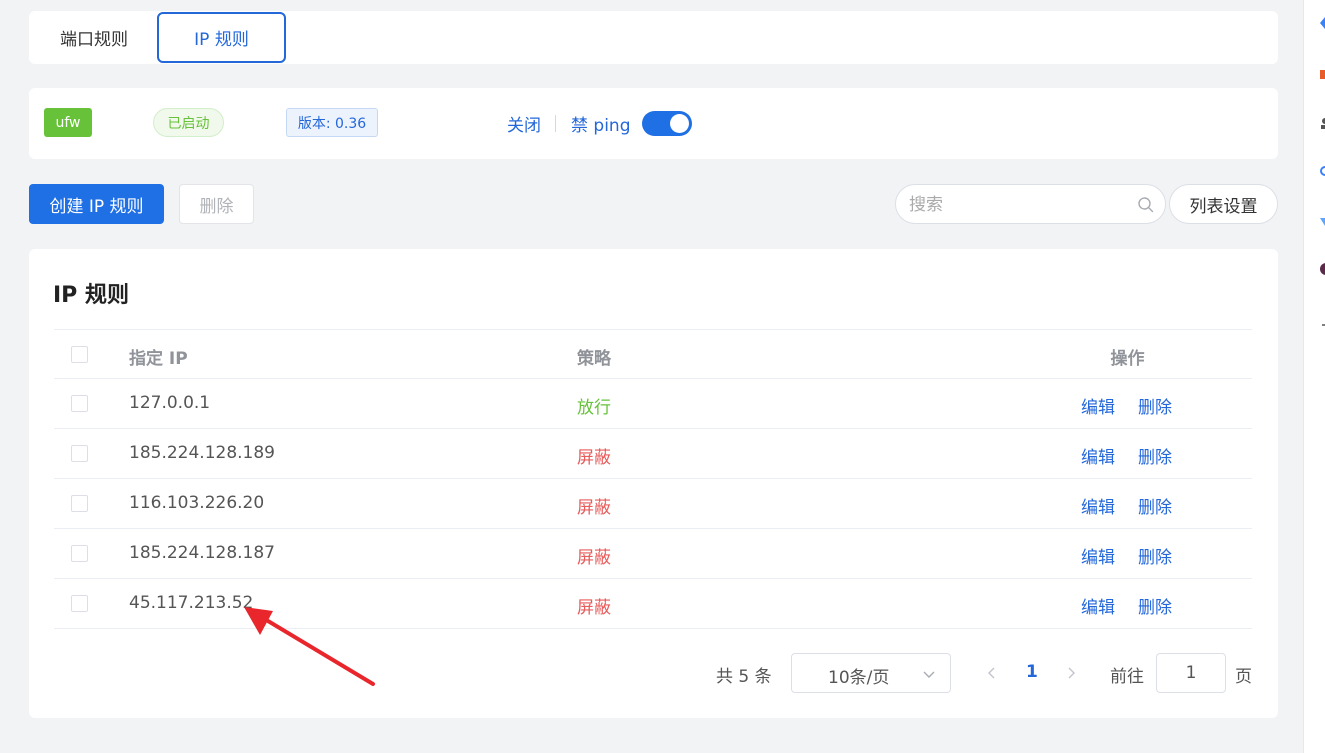 This screenshot has width=1325, height=753. I want to click on column-header-ip: 指定 IP, so click(158, 359).